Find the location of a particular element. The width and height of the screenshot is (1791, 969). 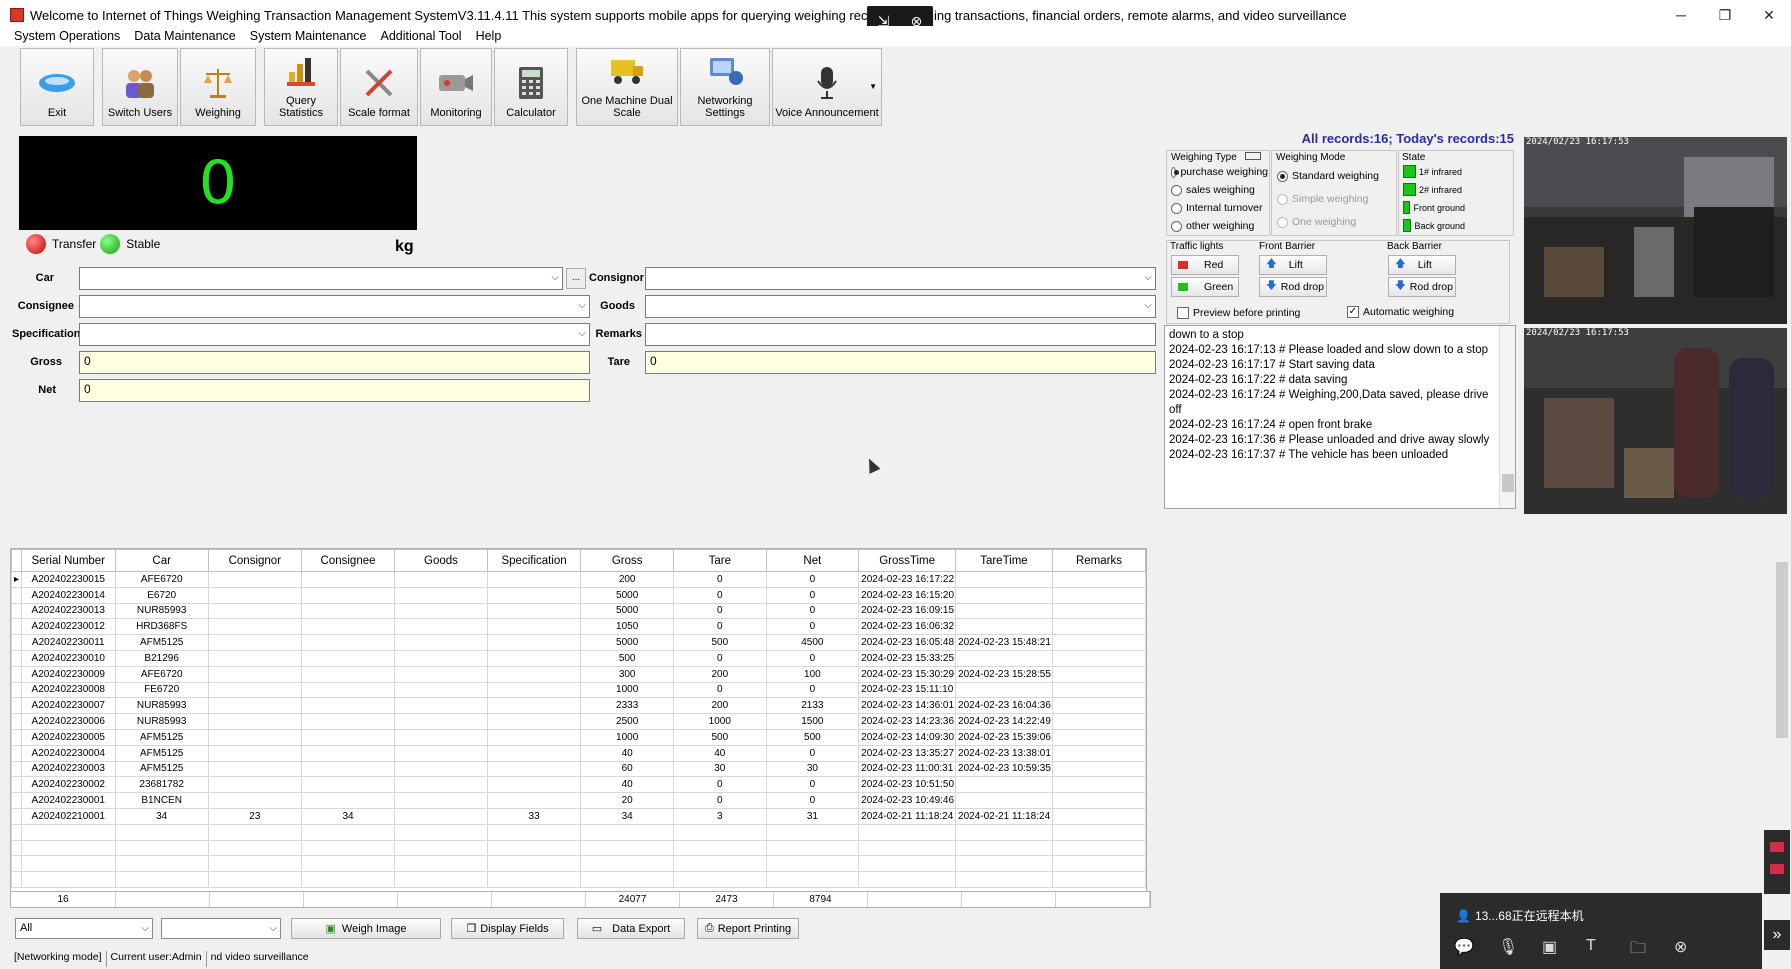

back-barrier-drop-button: 🡇 Rod drop is located at coordinates (1422, 287).